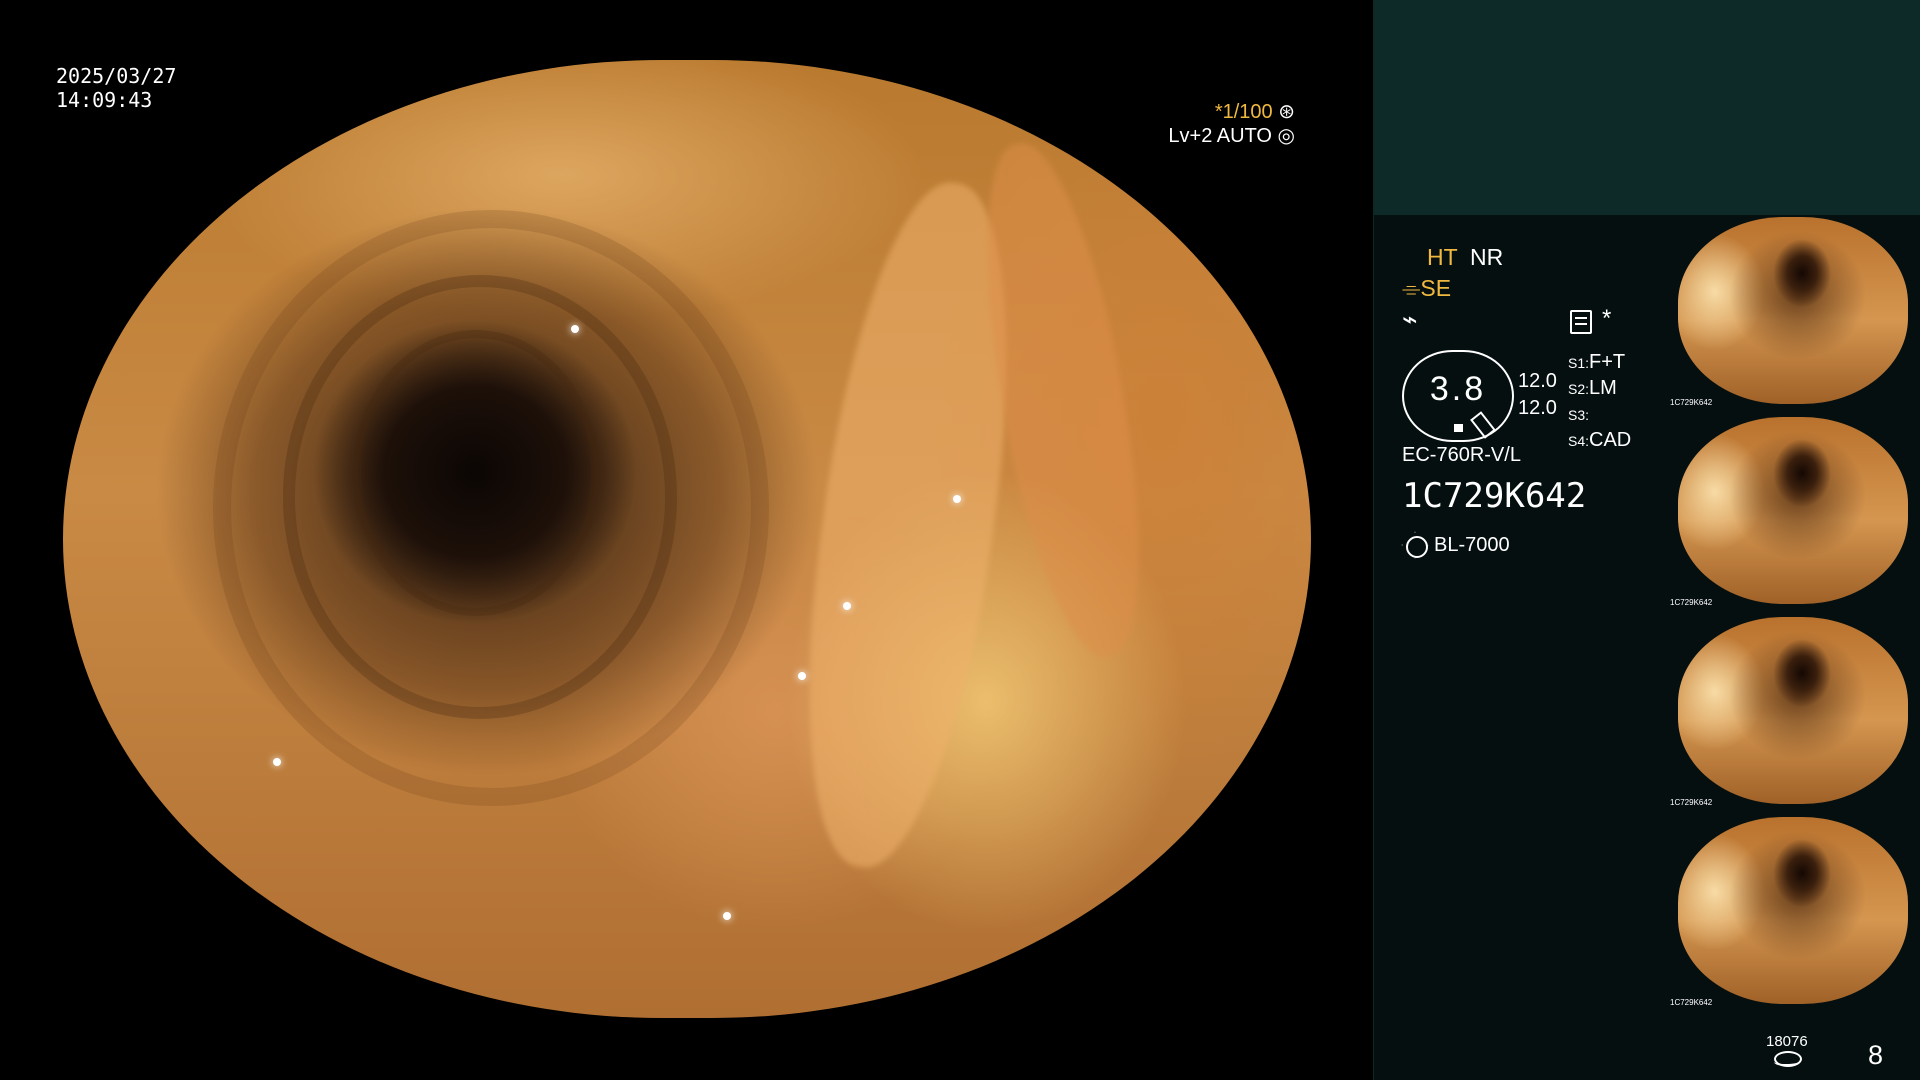 The width and height of the screenshot is (1920, 1080). I want to click on aperture-icon: ⊛, so click(1286, 112).